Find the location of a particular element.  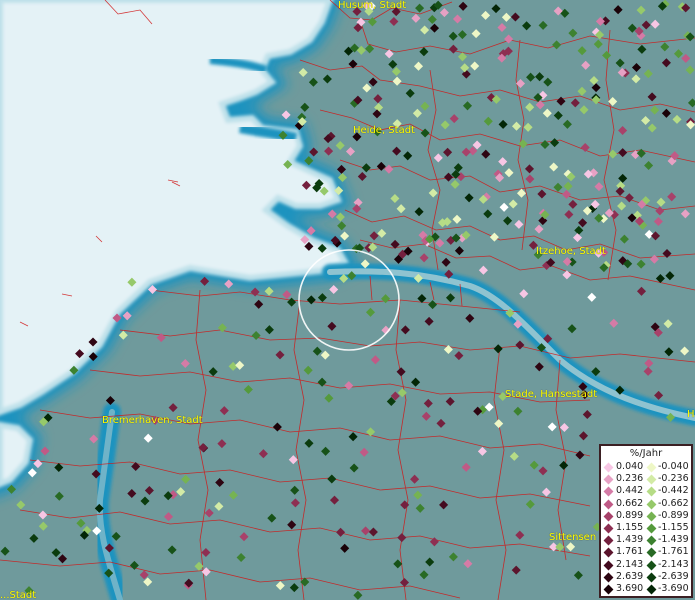

legend-label-positive: 1.761 is located at coordinates (630, 552).